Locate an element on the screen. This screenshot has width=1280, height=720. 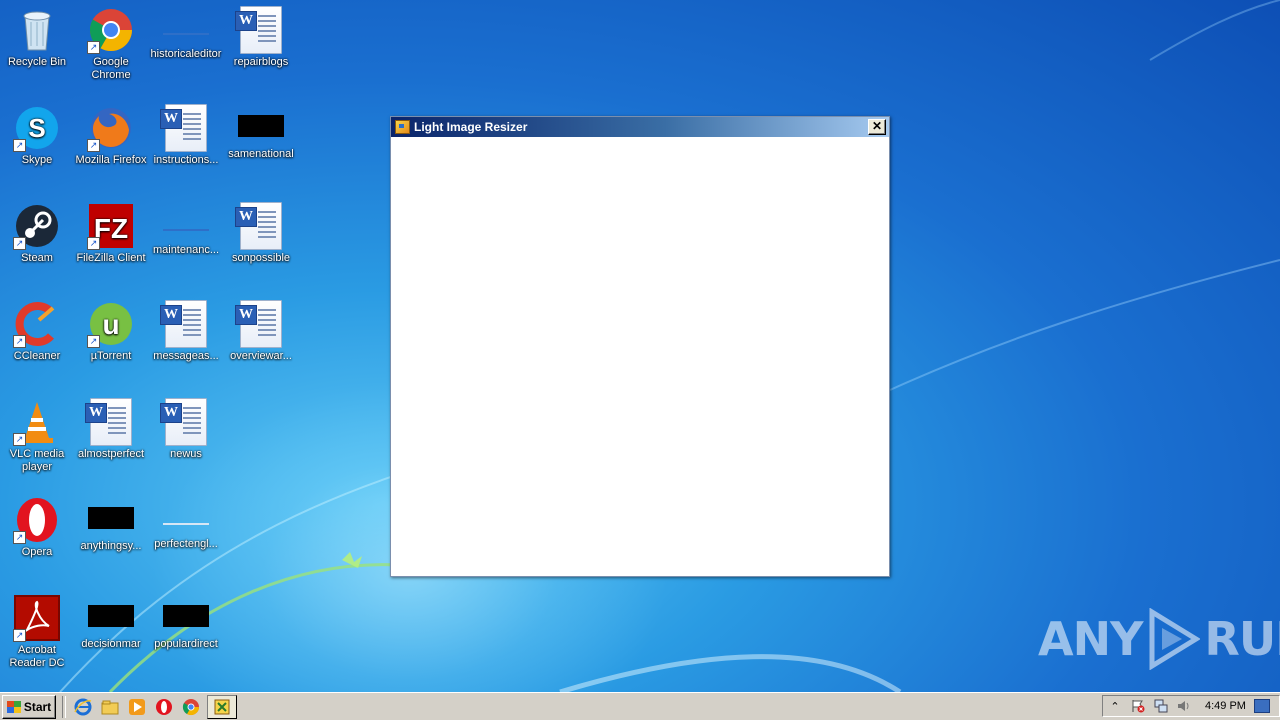
desktop-icon-chrome: ↗ Google Chrome is located at coordinates (111, 41).